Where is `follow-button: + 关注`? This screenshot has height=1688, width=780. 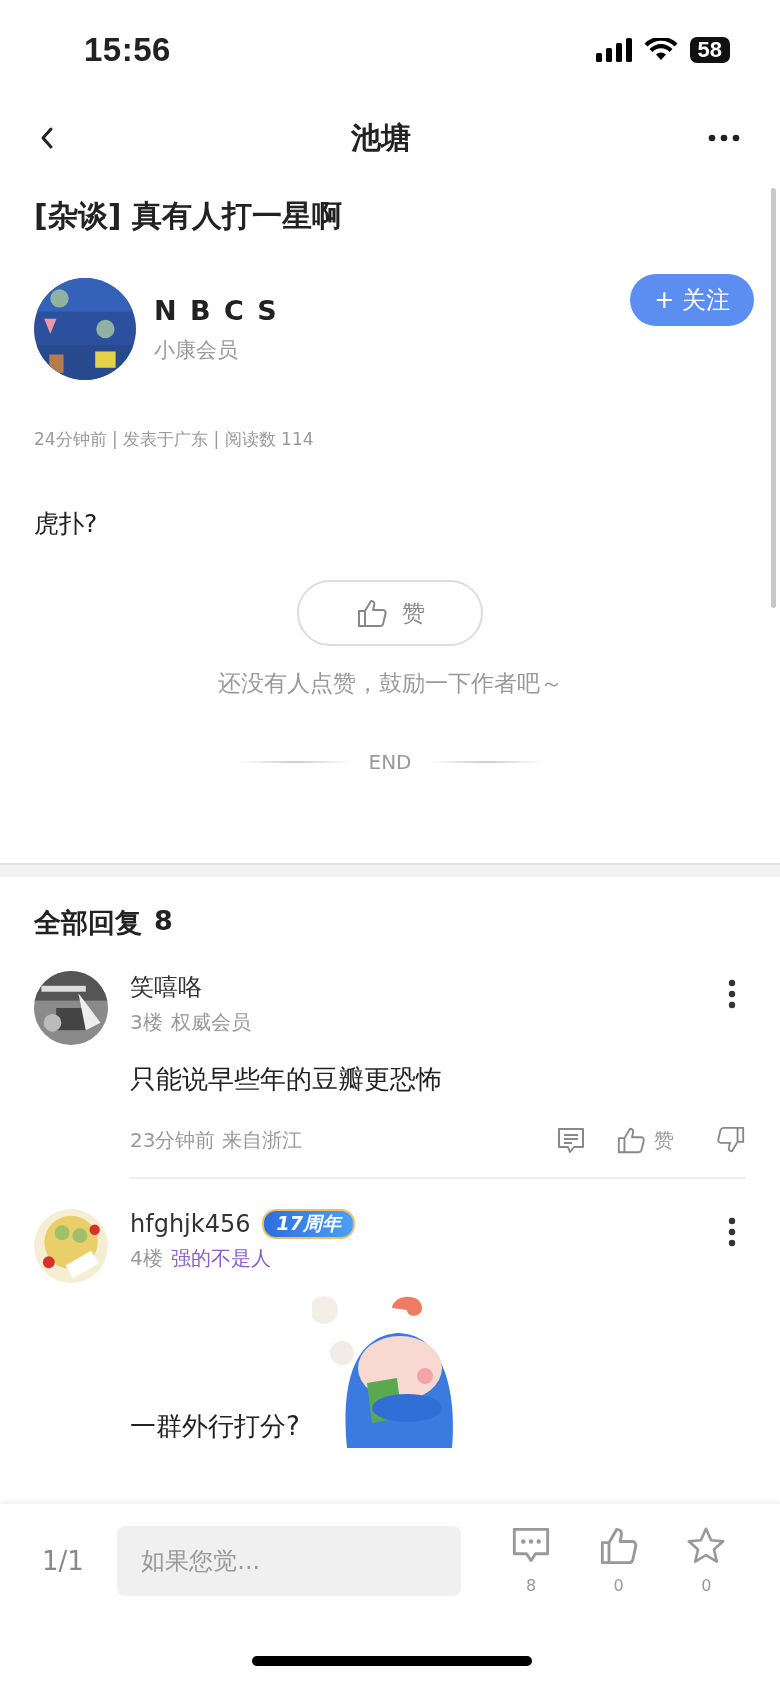 follow-button: + 关注 is located at coordinates (692, 300).